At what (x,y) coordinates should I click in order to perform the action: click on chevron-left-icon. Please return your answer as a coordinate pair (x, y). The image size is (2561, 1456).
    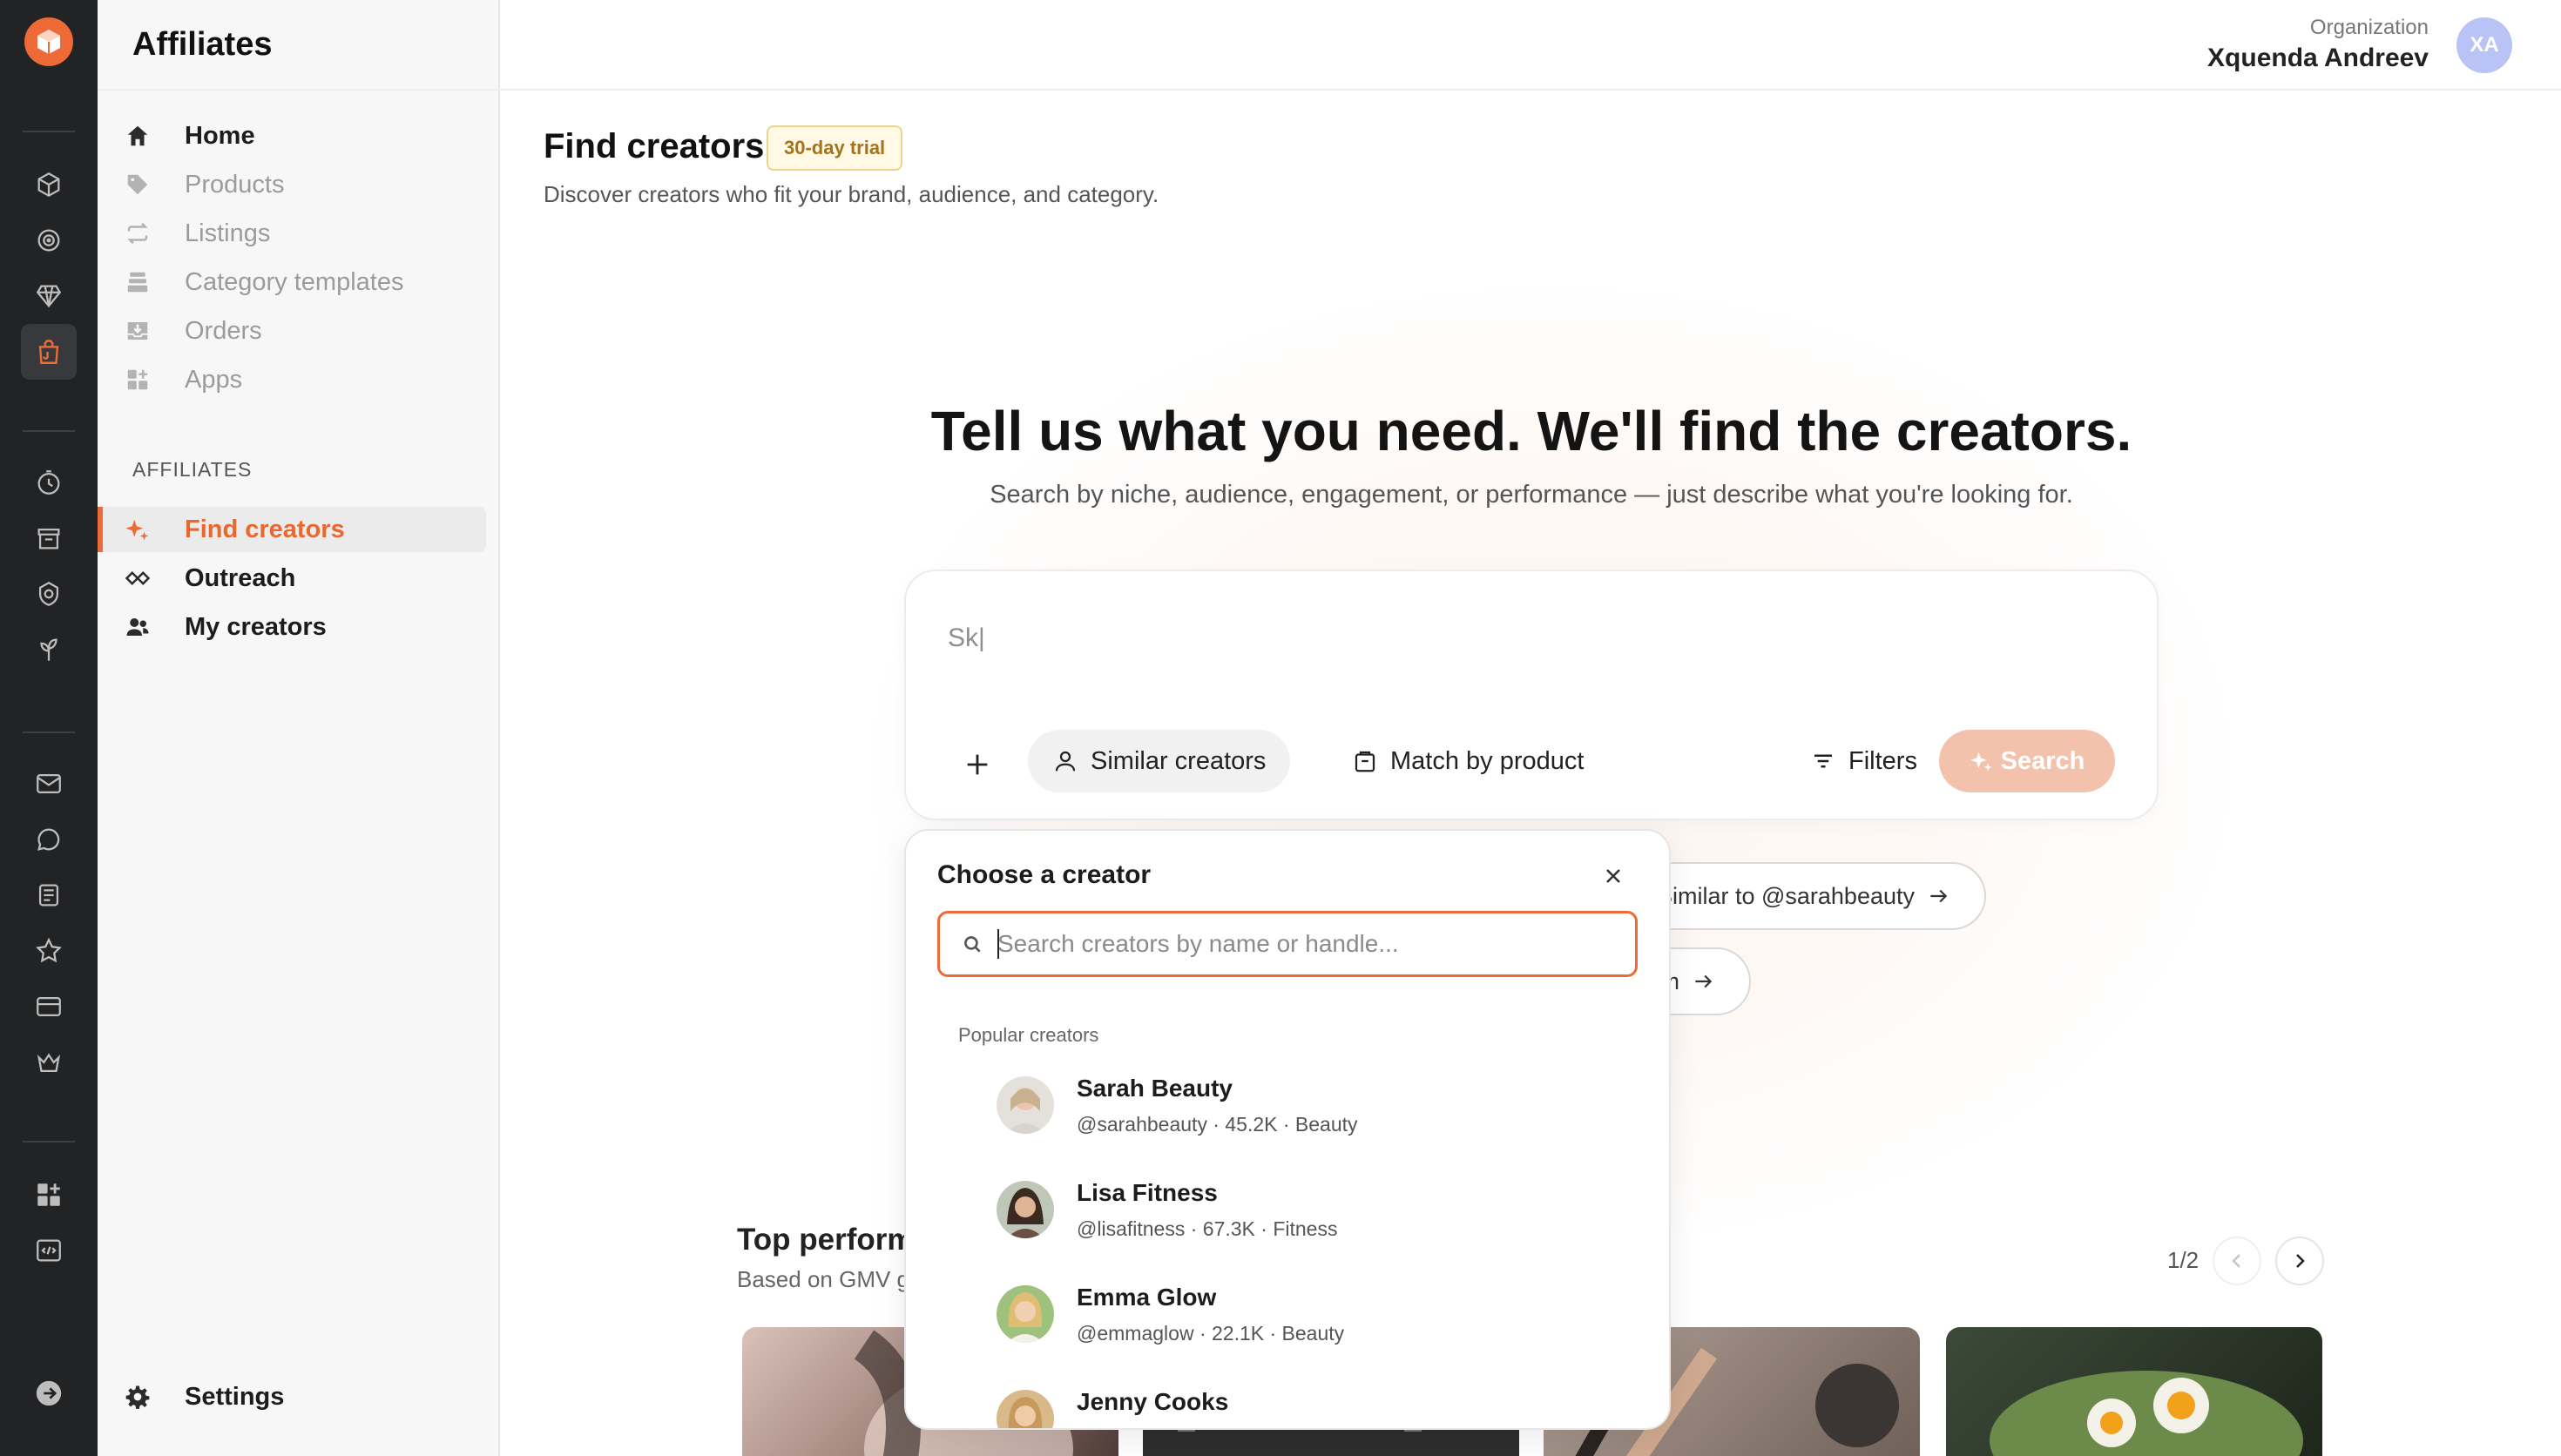
    Looking at the image, I should click on (2236, 1261).